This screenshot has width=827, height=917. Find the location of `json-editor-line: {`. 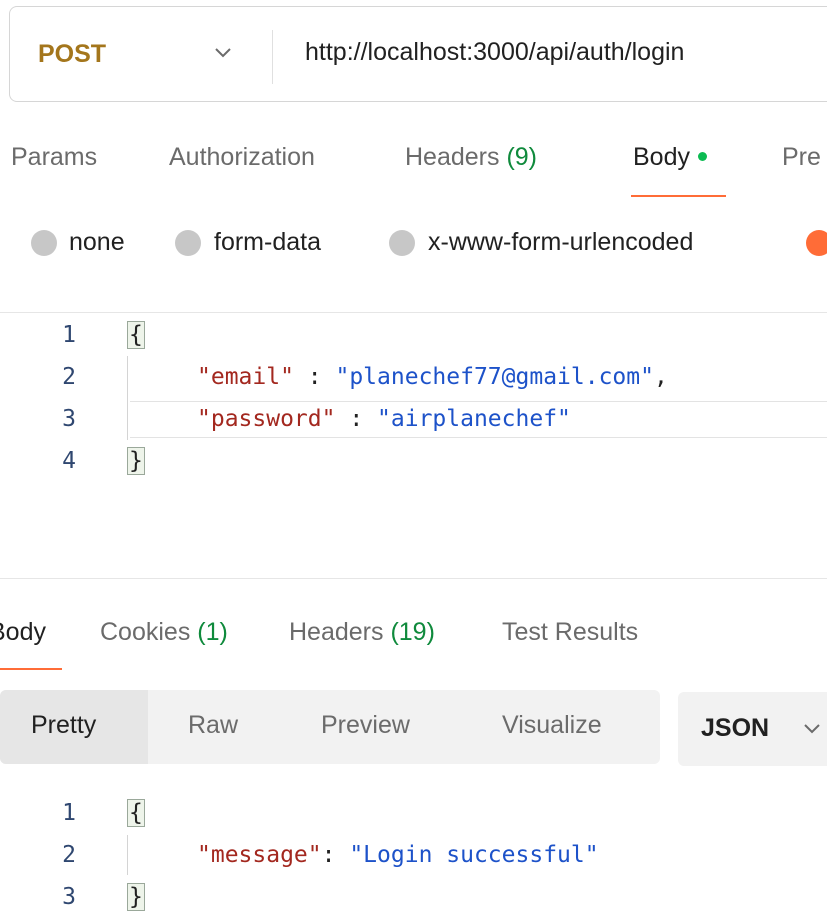

json-editor-line: { is located at coordinates (136, 335).